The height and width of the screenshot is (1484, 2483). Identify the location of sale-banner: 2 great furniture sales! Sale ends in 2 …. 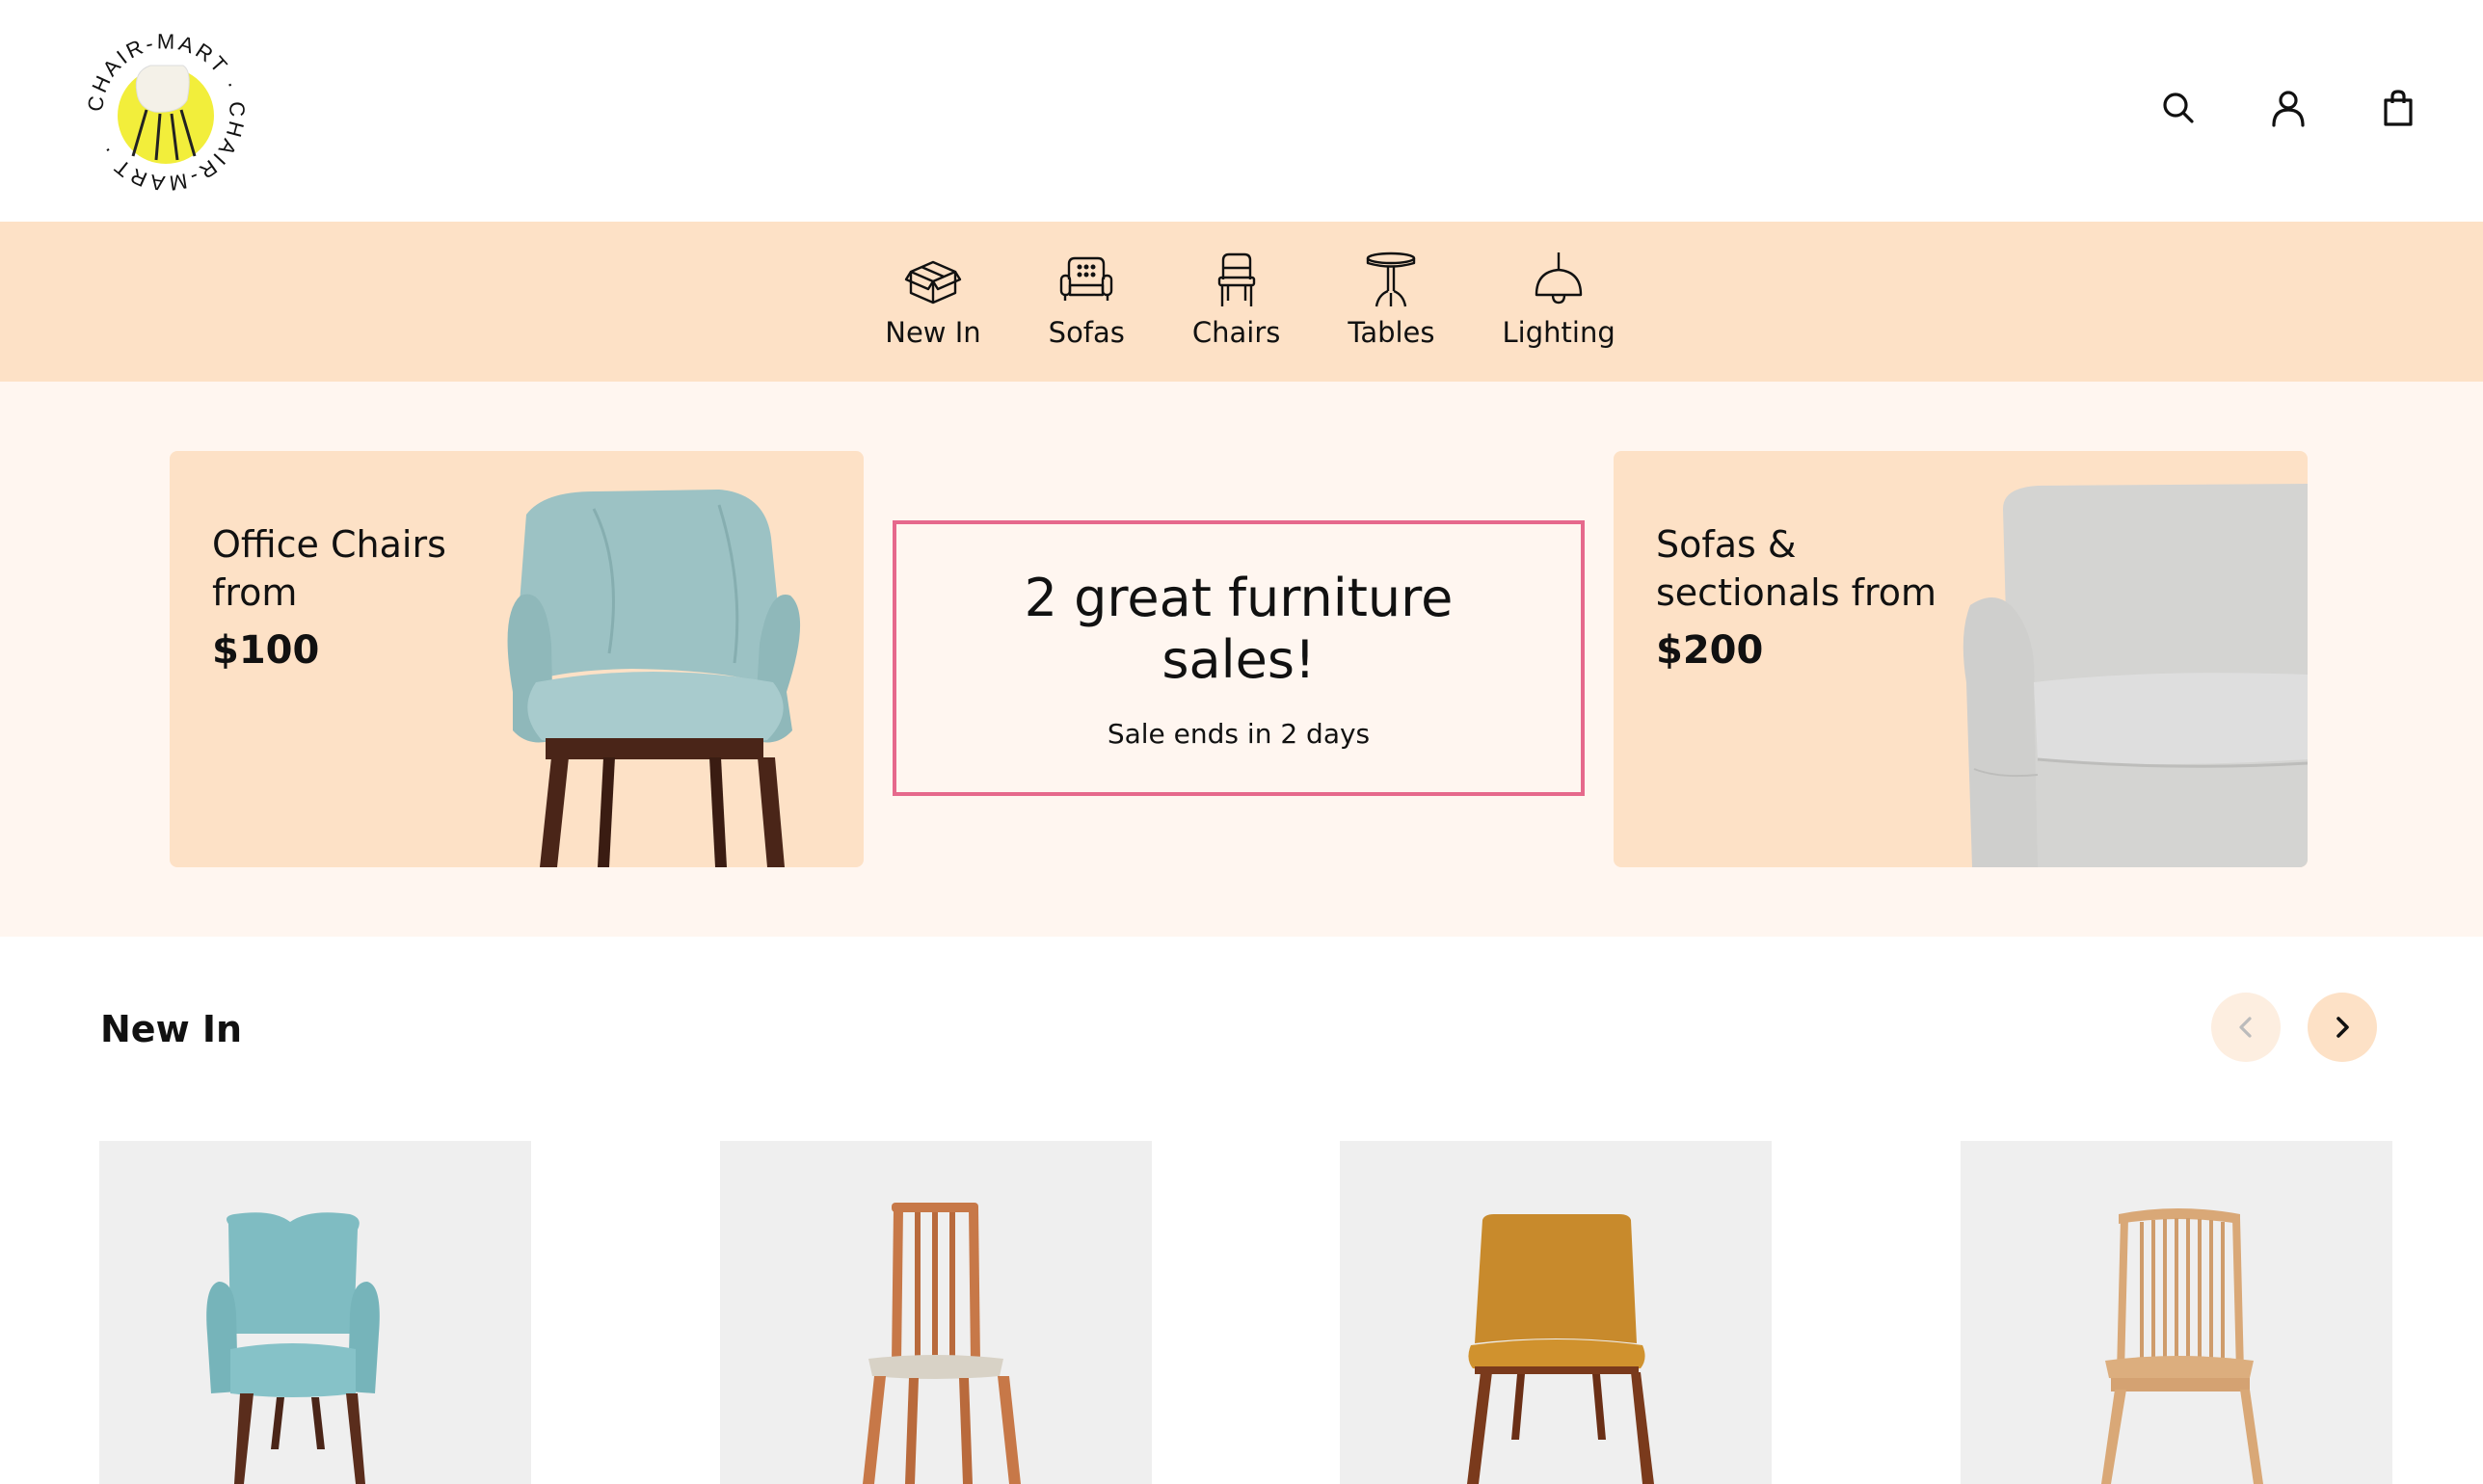
(1239, 658).